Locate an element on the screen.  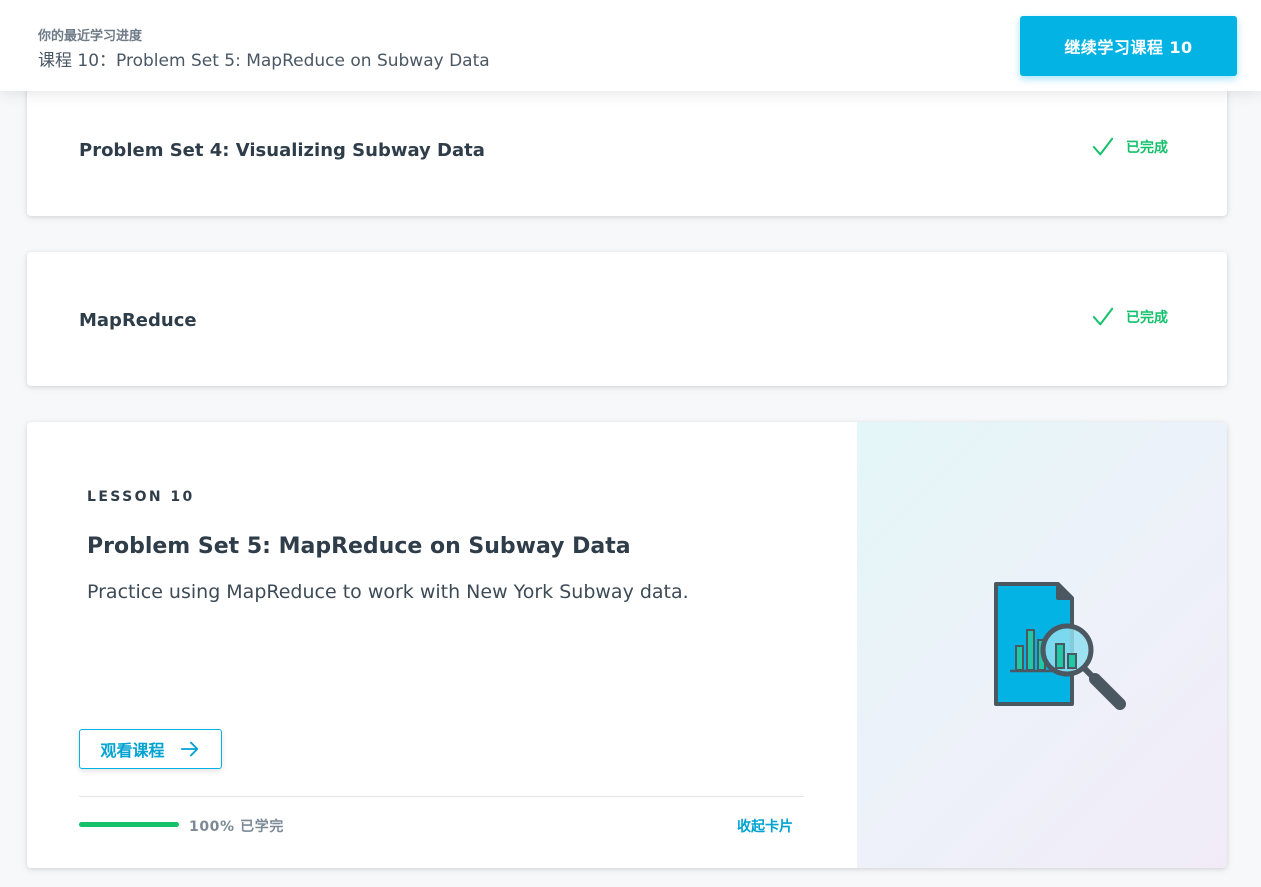
collapse-card-link: 收起卡片 is located at coordinates (765, 826).